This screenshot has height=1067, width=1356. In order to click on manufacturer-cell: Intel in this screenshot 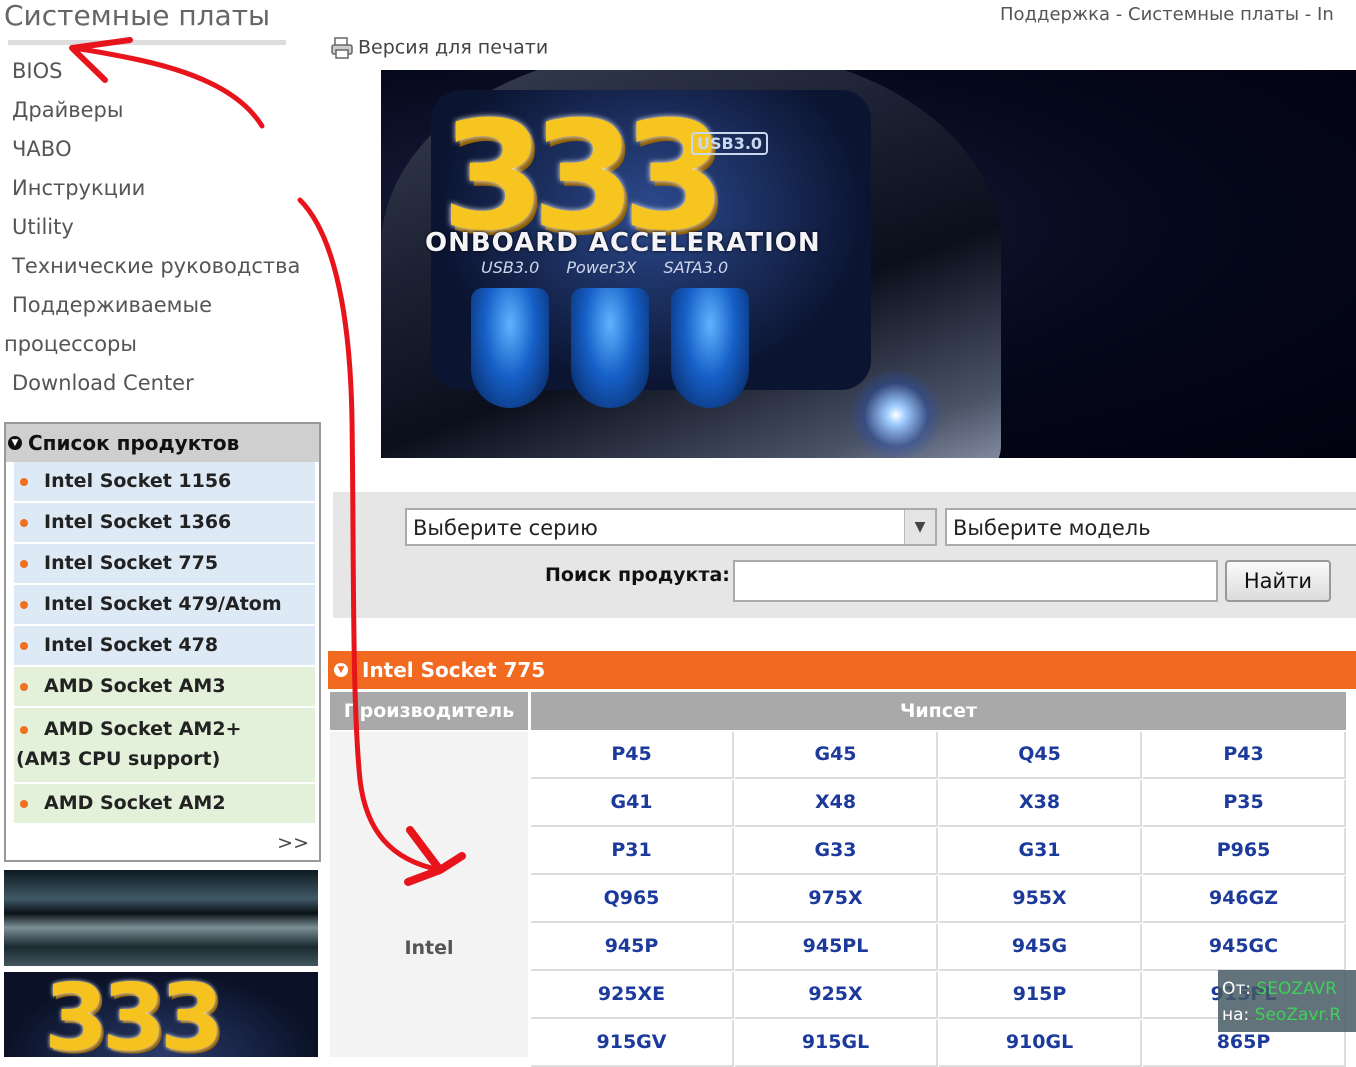, I will do `click(429, 894)`.